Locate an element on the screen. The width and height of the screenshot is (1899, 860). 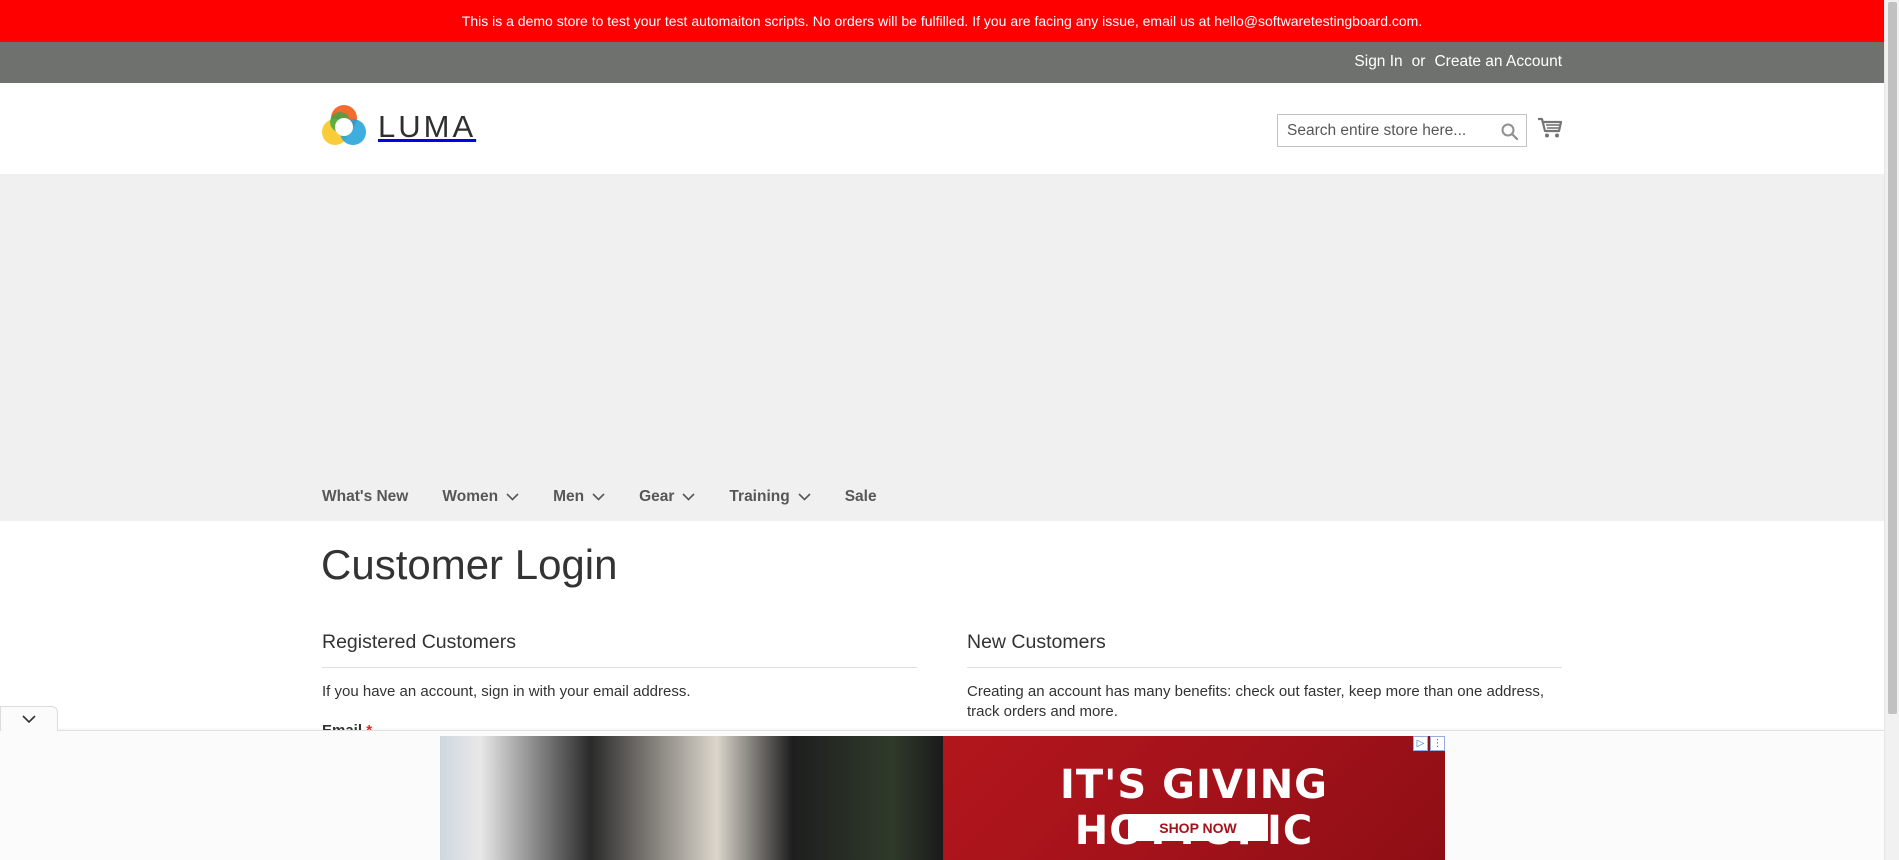
ad-choices: ▷ ⋮ is located at coordinates (1429, 743).